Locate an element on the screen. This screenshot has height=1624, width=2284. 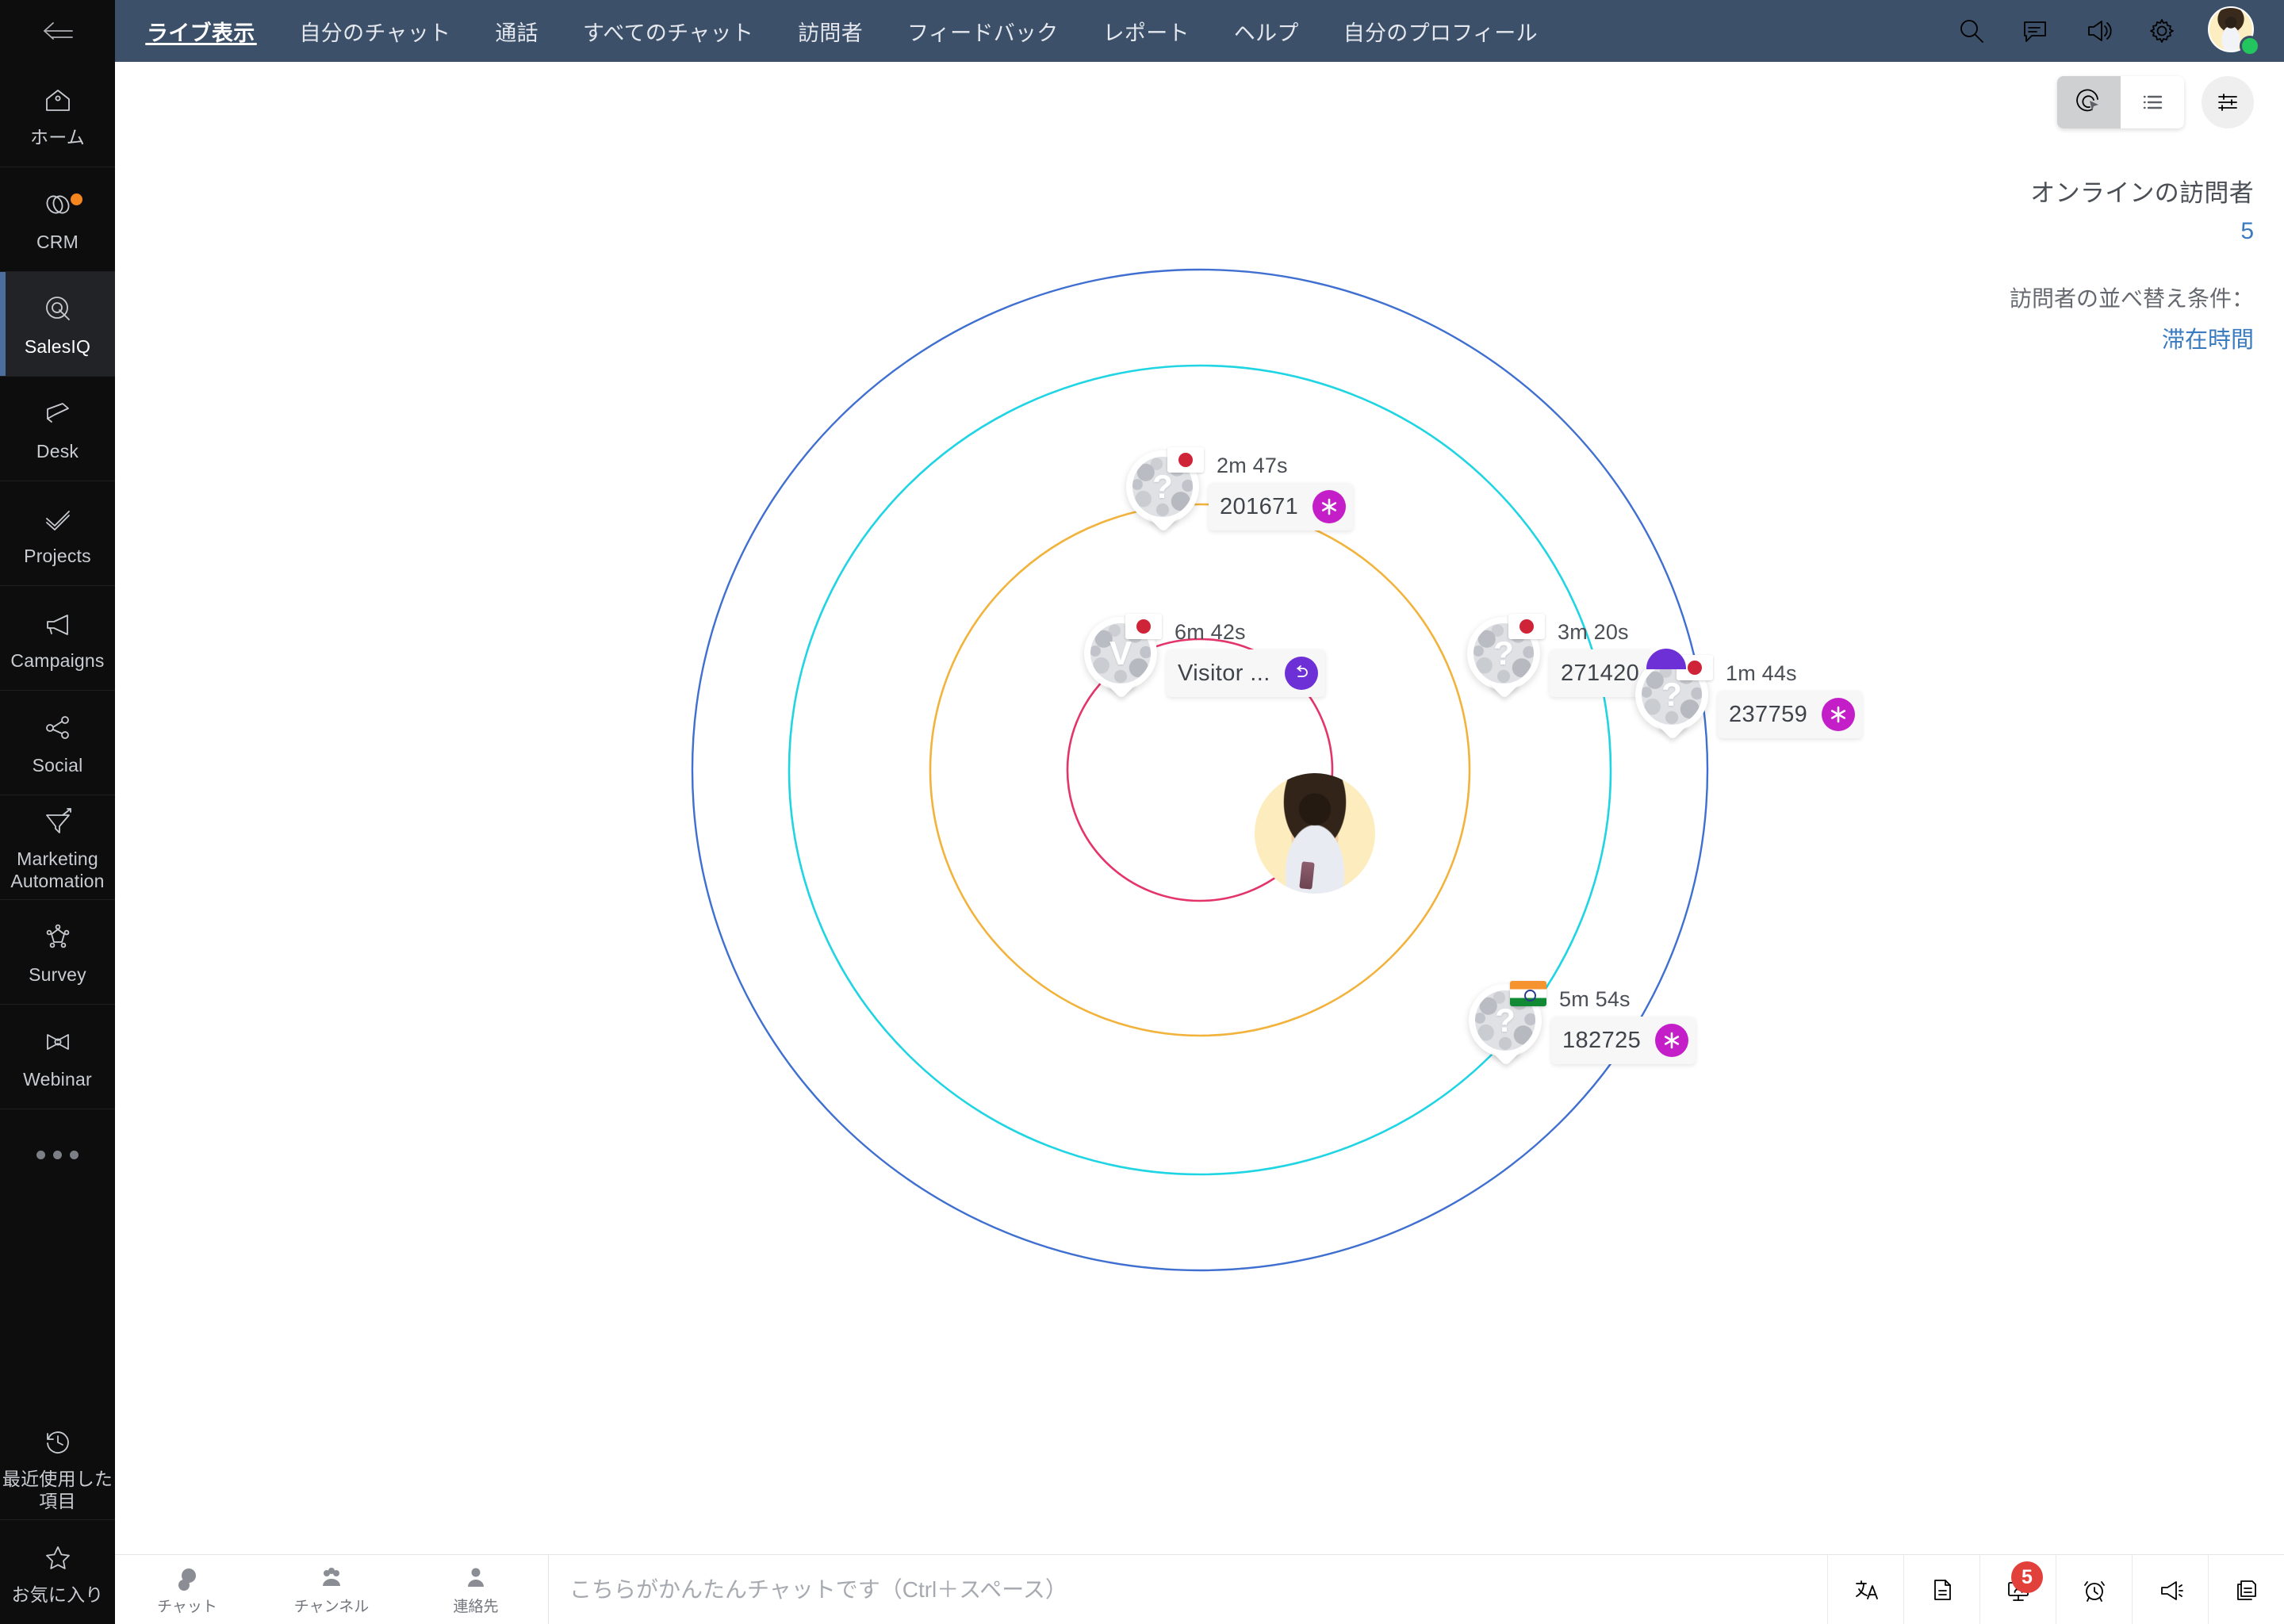
sidebar-item-label: Survey is located at coordinates (57, 974).